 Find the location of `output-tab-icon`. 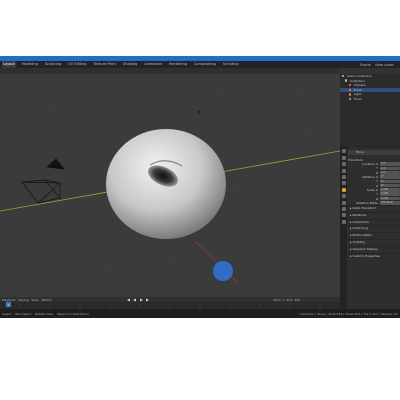

output-tab-icon is located at coordinates (343, 164).